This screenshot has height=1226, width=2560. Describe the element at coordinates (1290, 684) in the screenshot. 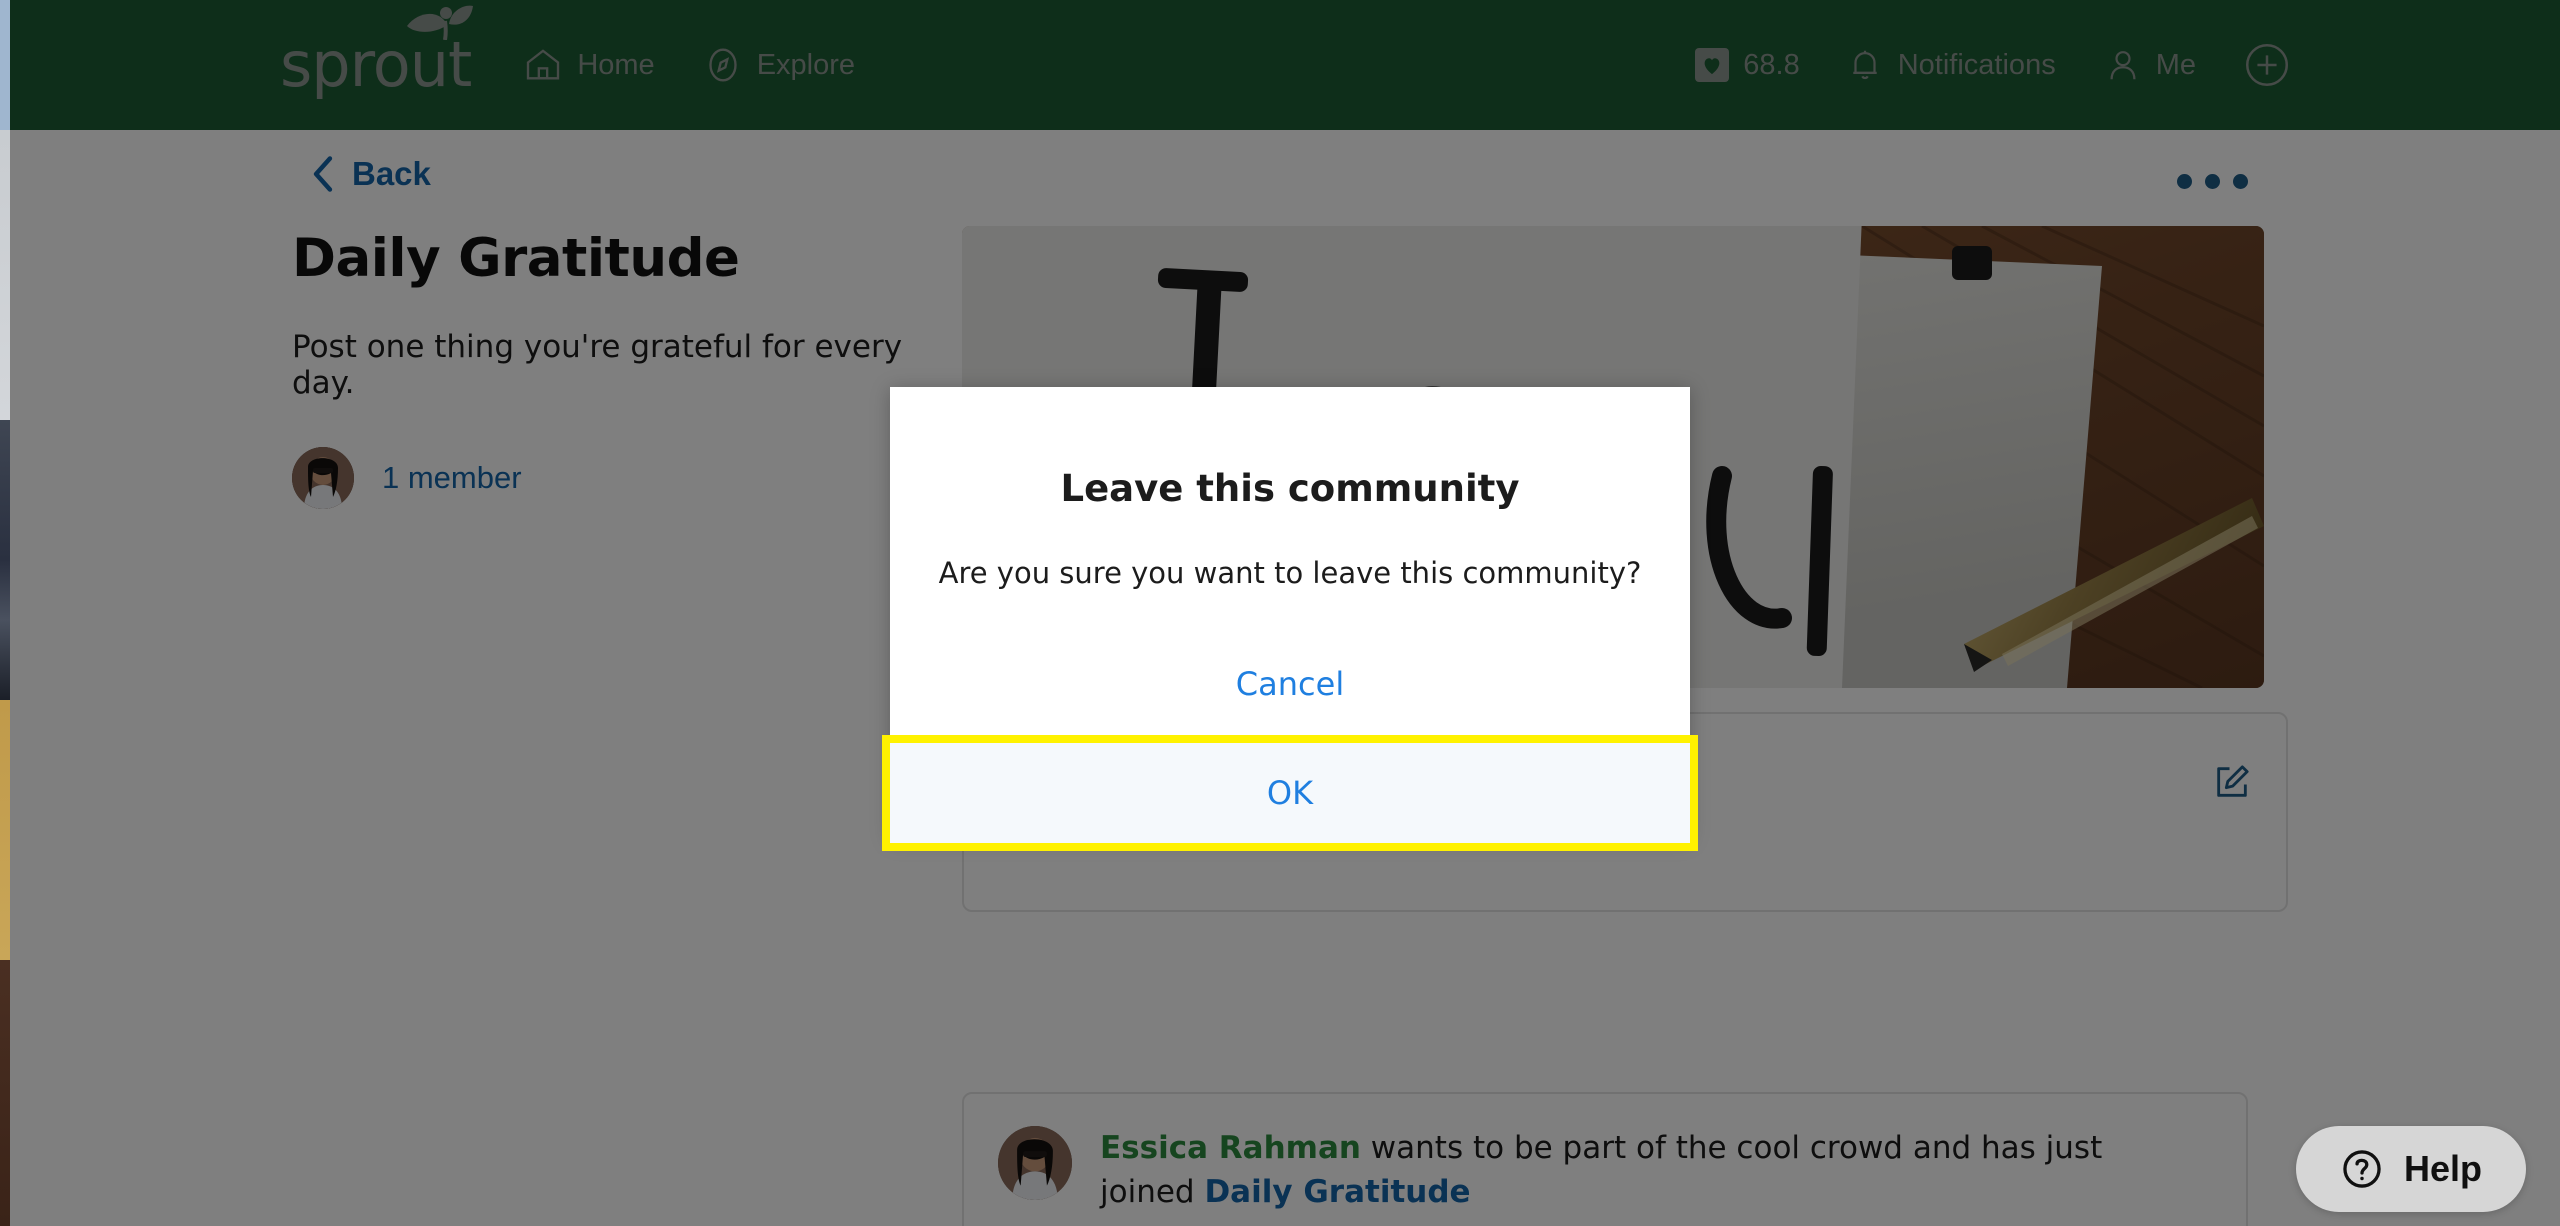

I see `cancel-button: Cancel` at that location.